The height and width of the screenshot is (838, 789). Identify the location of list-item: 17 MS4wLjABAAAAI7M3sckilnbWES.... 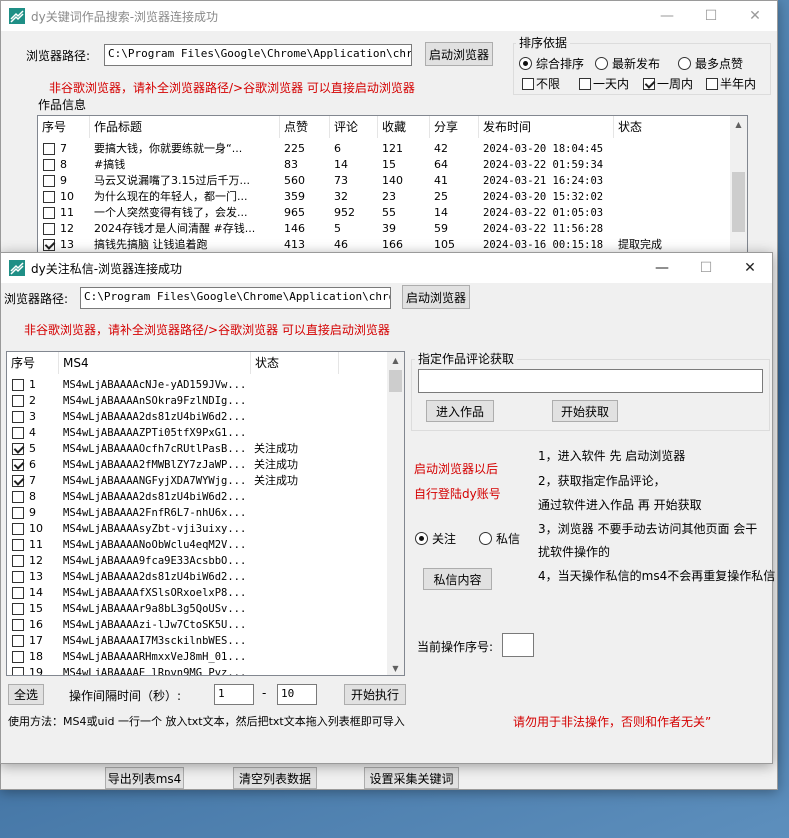
(197, 641).